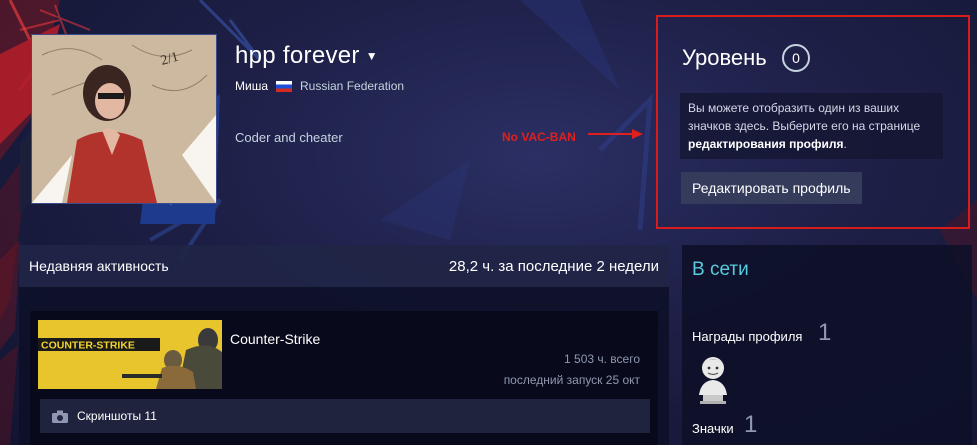 The image size is (977, 445). What do you see at coordinates (539, 137) in the screenshot?
I see `vac-annotation: No VAC-BAN` at bounding box center [539, 137].